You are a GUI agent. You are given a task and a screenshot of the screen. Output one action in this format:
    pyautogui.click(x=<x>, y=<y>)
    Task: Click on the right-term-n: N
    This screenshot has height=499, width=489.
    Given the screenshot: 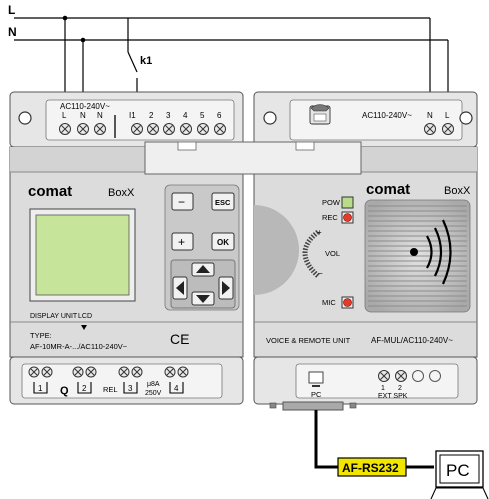 What is the action you would take?
    pyautogui.click(x=430, y=115)
    